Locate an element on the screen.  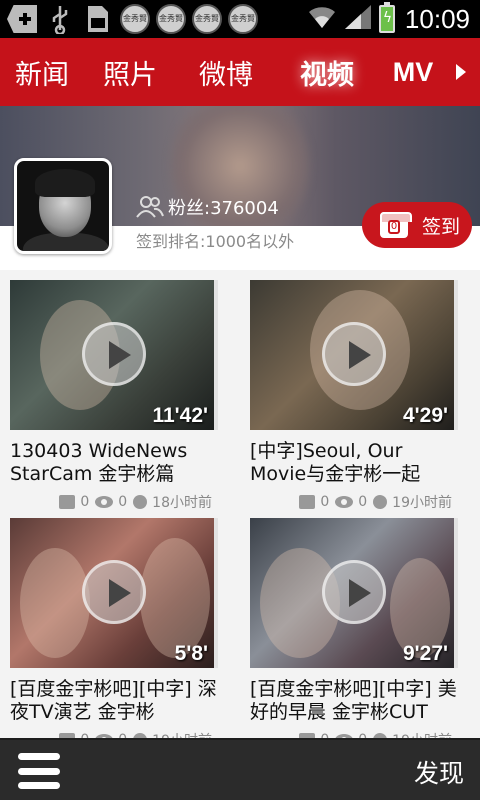
tab-videos: 视频 is located at coordinates (327, 72).